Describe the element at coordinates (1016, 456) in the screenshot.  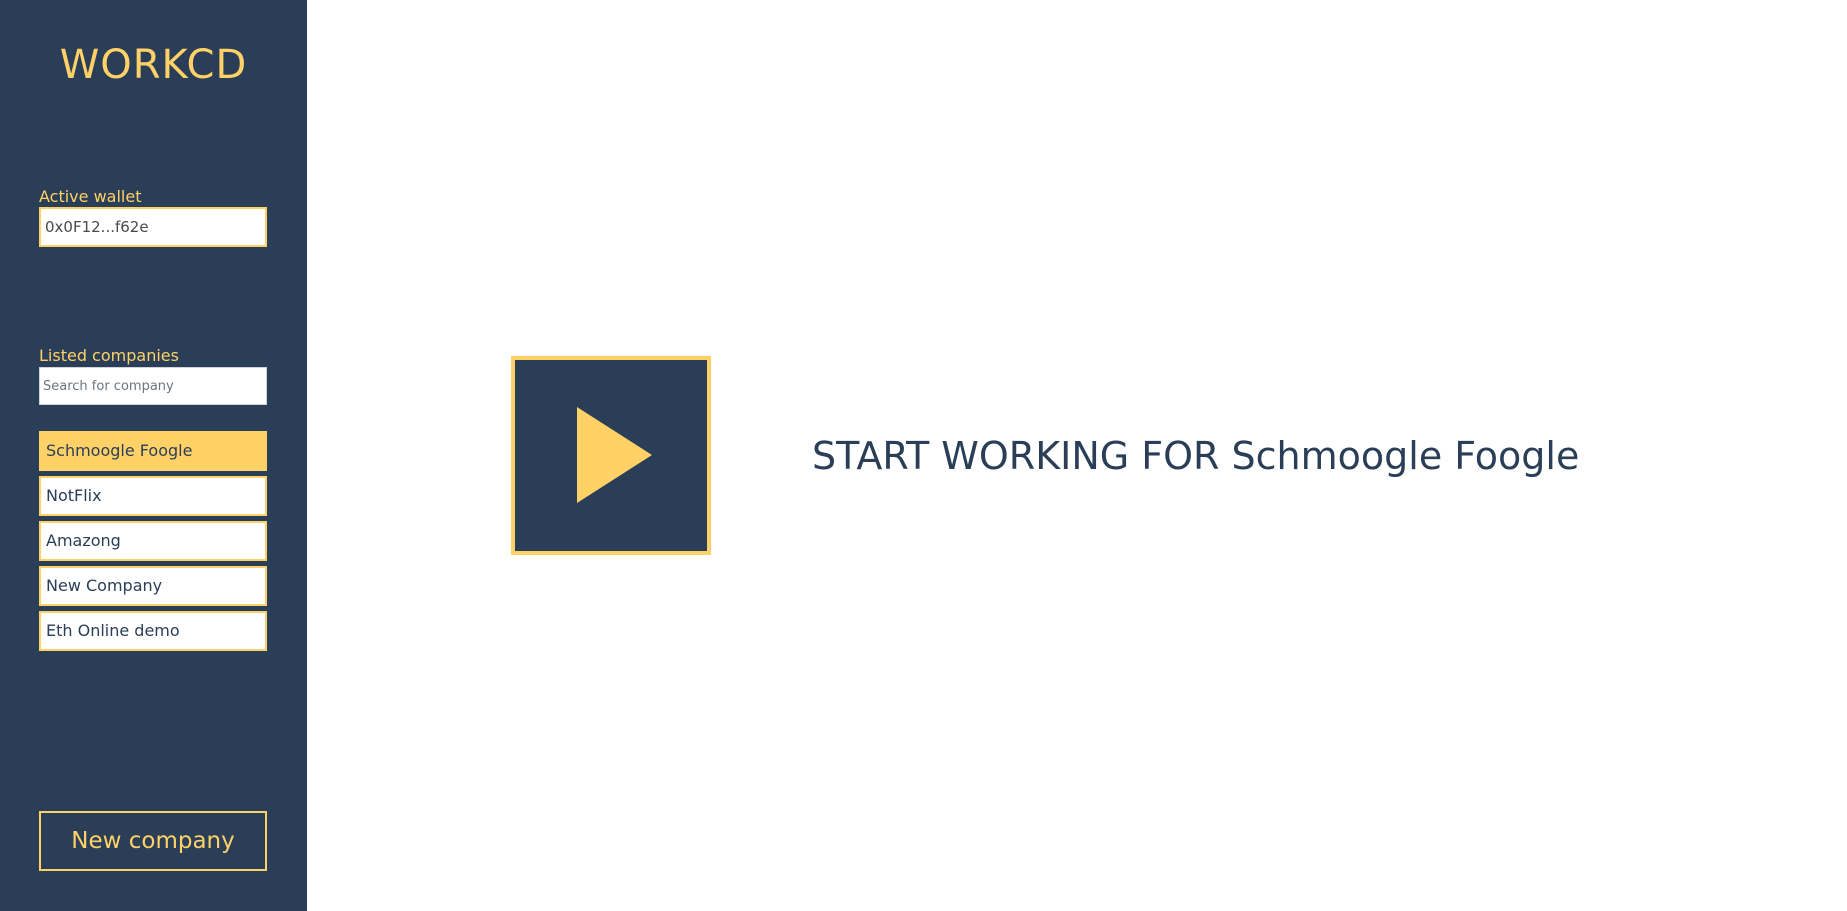
I see `start-working-prefix: START WORKING FOR` at that location.